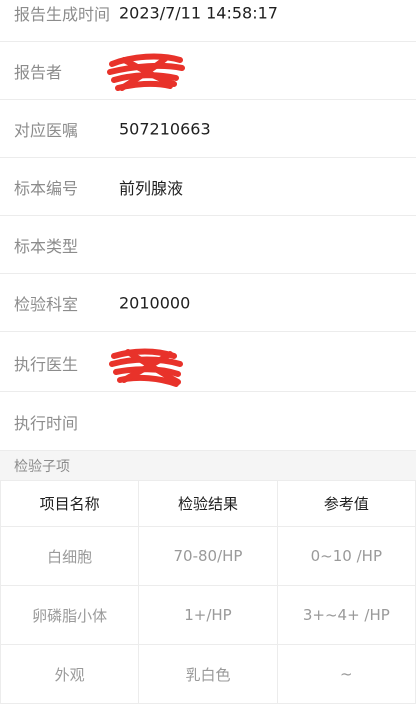 This screenshot has height=712, width=416. What do you see at coordinates (208, 363) in the screenshot?
I see `info-row-executor: 执行医生` at bounding box center [208, 363].